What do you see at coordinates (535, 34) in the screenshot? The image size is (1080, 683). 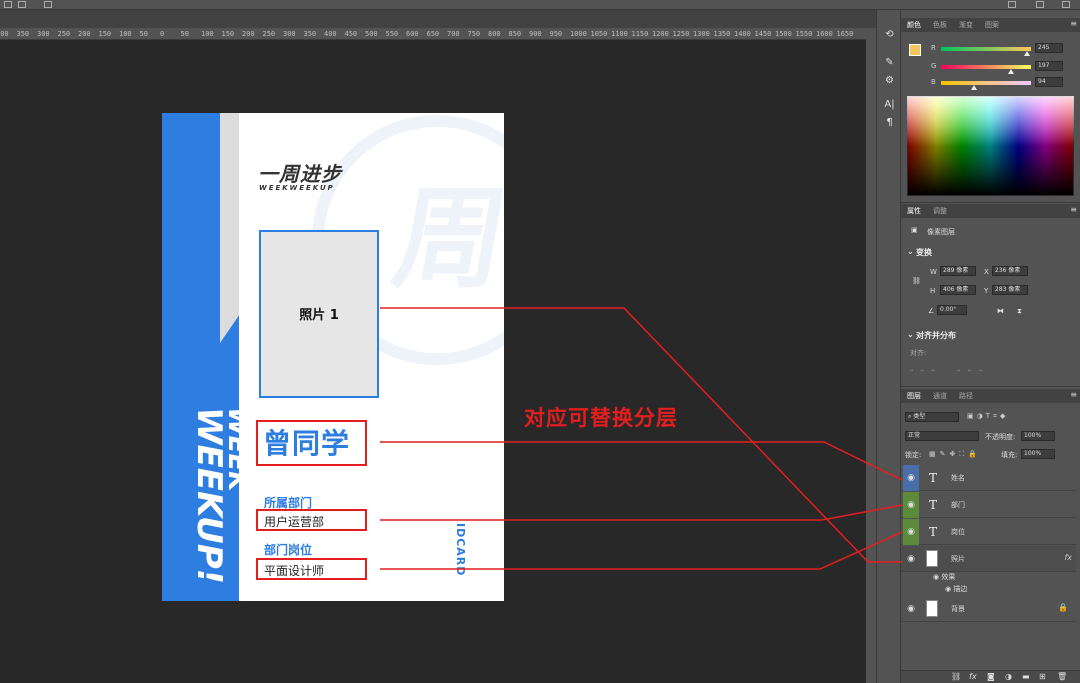 I see `ruler-tick: 900` at bounding box center [535, 34].